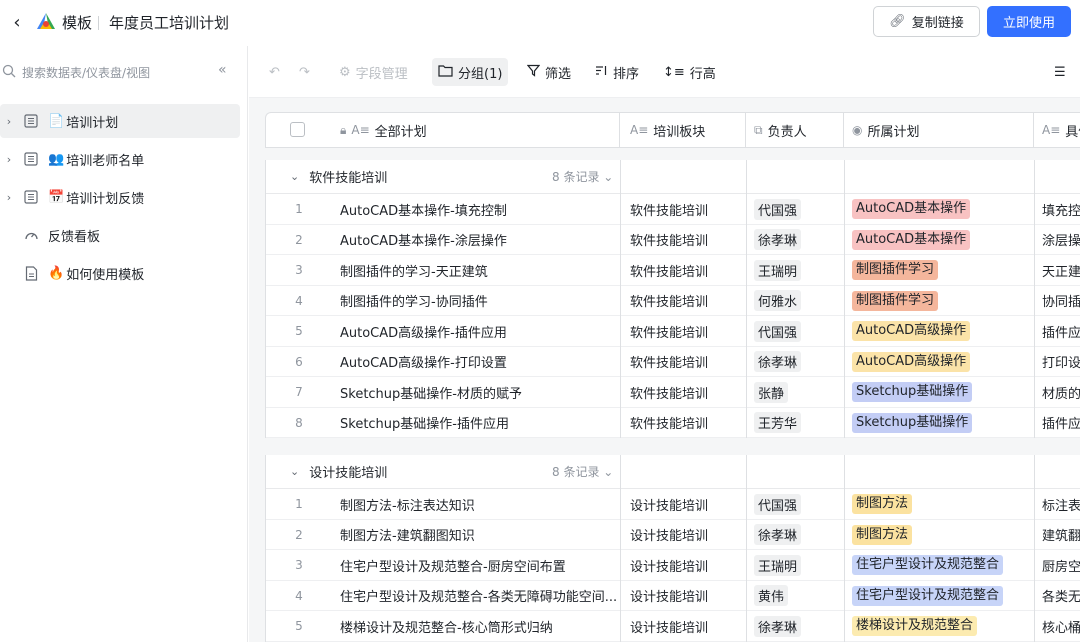  What do you see at coordinates (297, 129) in the screenshot?
I see `select-all-checkbox` at bounding box center [297, 129].